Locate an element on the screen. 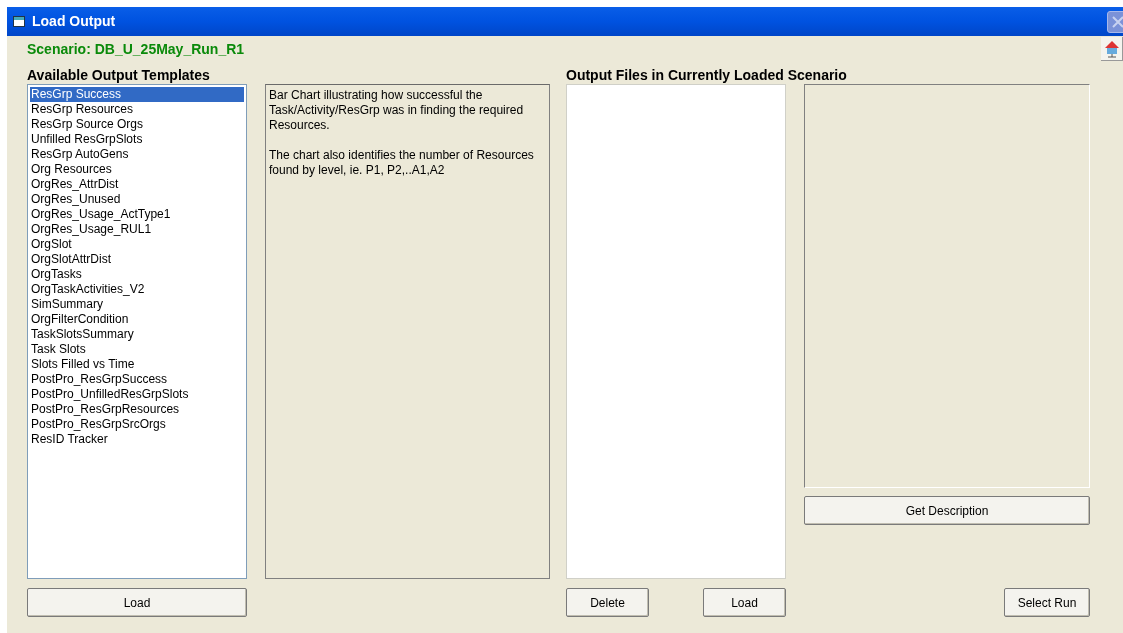 The width and height of the screenshot is (1123, 633). section-heading: Output Files in Currently Loaded Scenario is located at coordinates (707, 75).